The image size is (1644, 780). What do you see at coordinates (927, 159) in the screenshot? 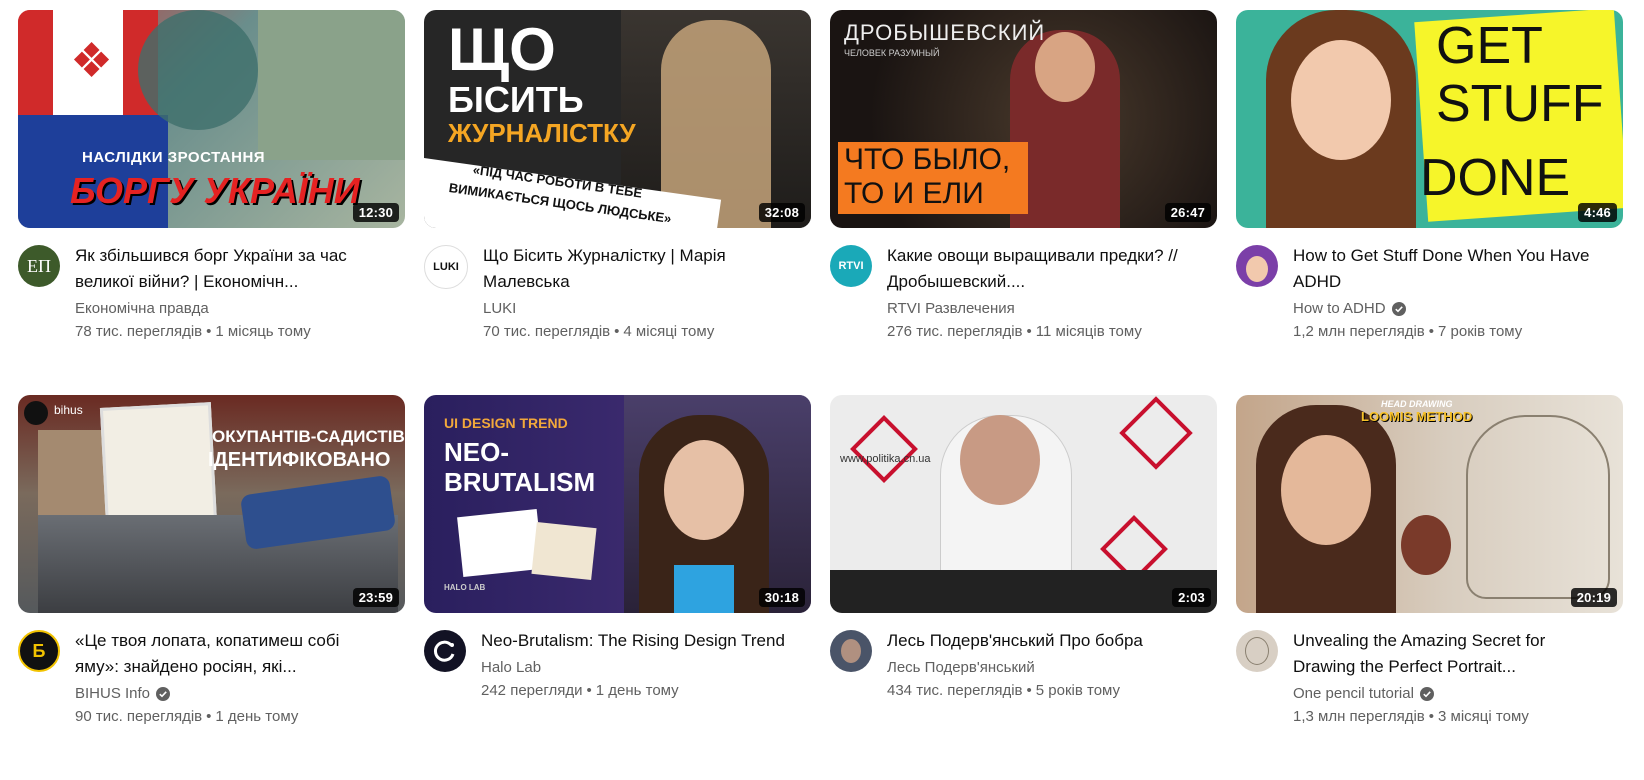
I see `thumbnail-headline: ЧТО БЫЛО,` at bounding box center [927, 159].